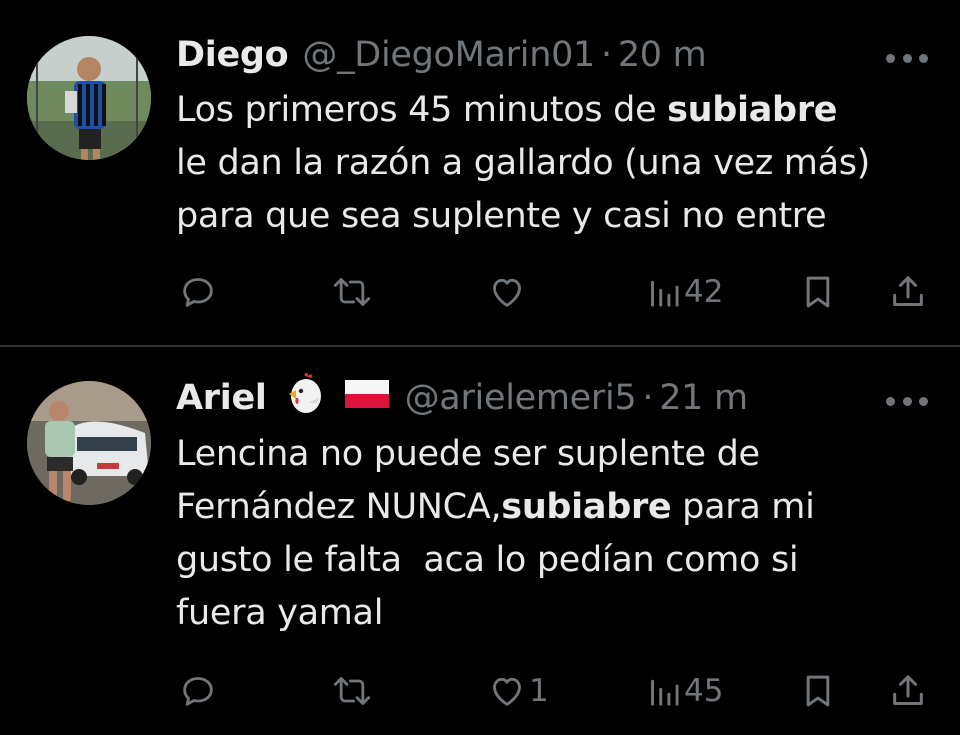 The image size is (960, 735). What do you see at coordinates (704, 292) in the screenshot?
I see `view-count: 42` at bounding box center [704, 292].